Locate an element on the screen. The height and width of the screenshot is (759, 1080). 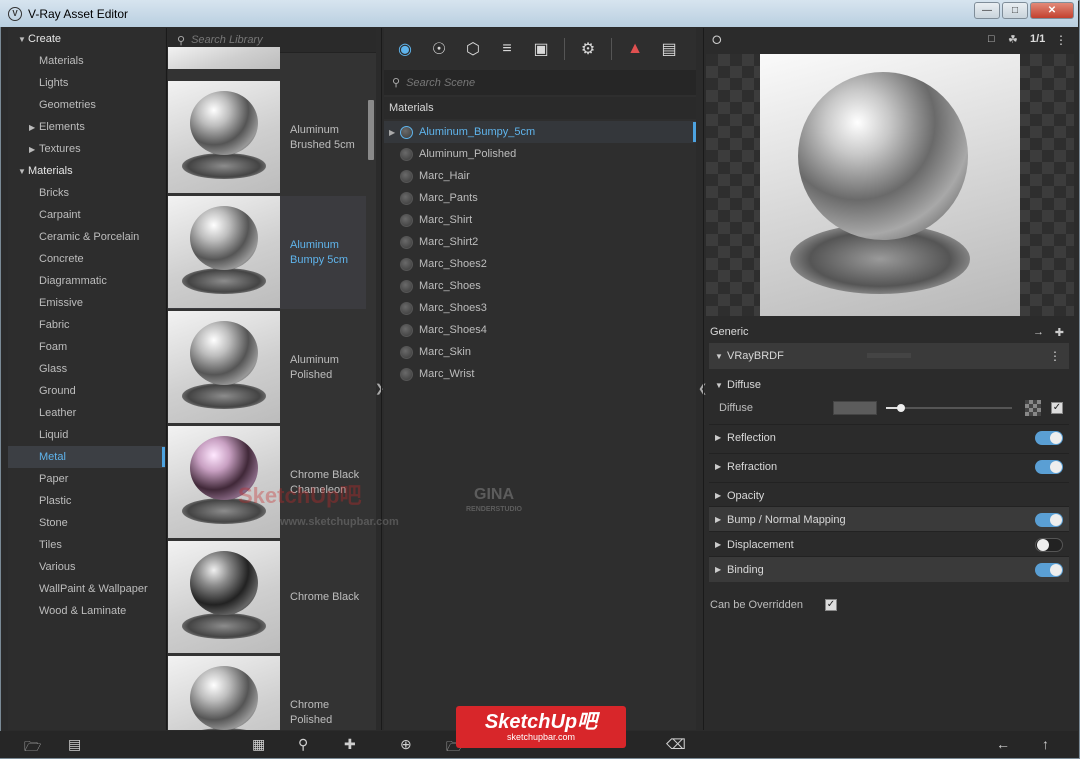
create-asset-icon: ⊕ is located at coordinates (406, 744).